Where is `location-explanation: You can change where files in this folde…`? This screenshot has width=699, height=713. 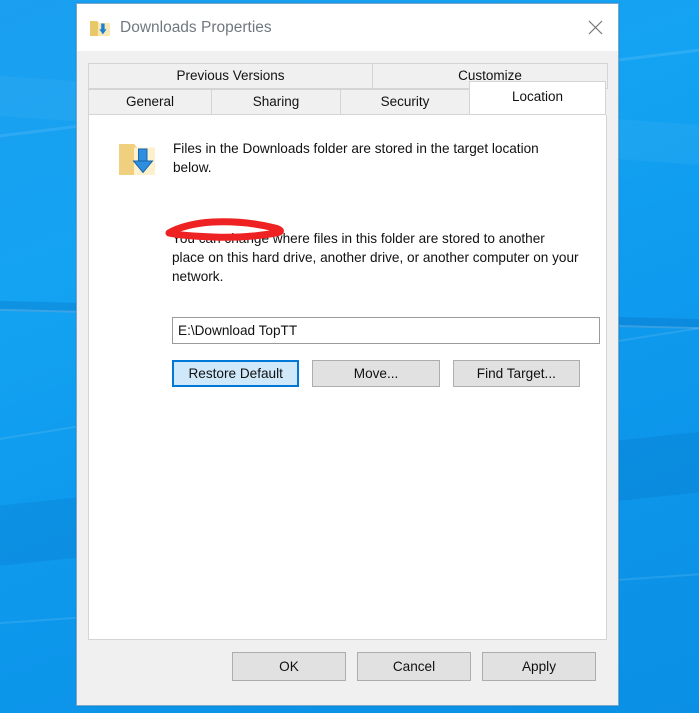
location-explanation: You can change where files in this folde… is located at coordinates (375, 257).